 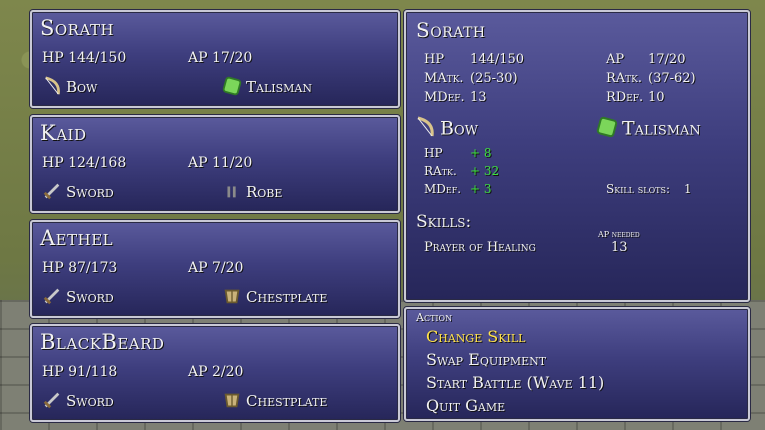 What do you see at coordinates (619, 247) in the screenshot?
I see `skill-ap: 13` at bounding box center [619, 247].